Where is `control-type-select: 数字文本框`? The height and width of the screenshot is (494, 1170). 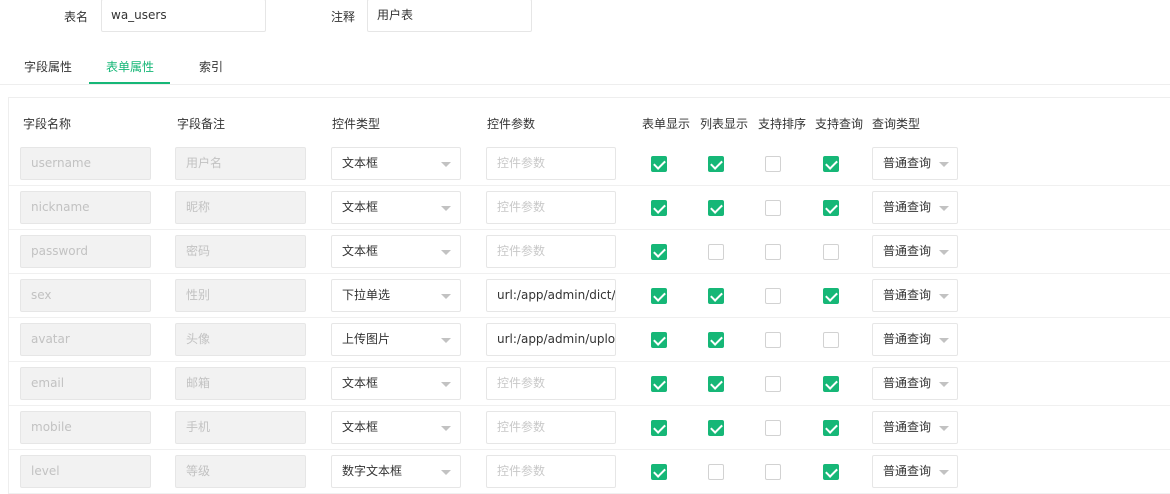 control-type-select: 数字文本框 is located at coordinates (396, 471).